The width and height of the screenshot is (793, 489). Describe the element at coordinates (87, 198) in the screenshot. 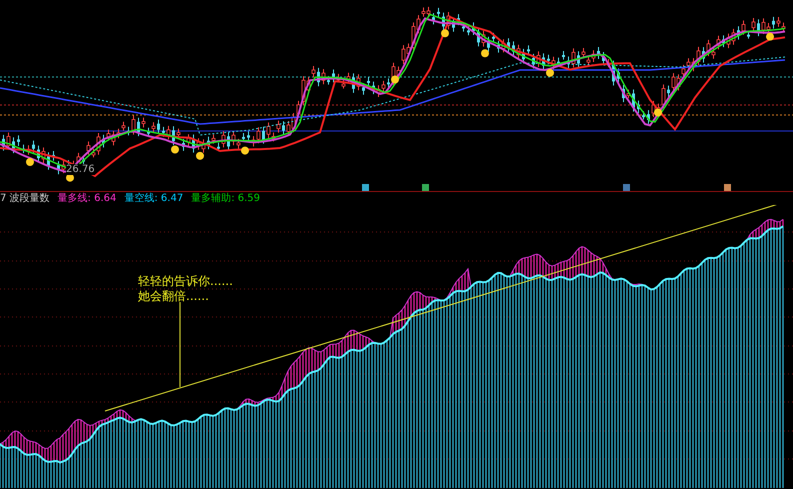

I see `legend-item: 量多线: 6.64` at that location.